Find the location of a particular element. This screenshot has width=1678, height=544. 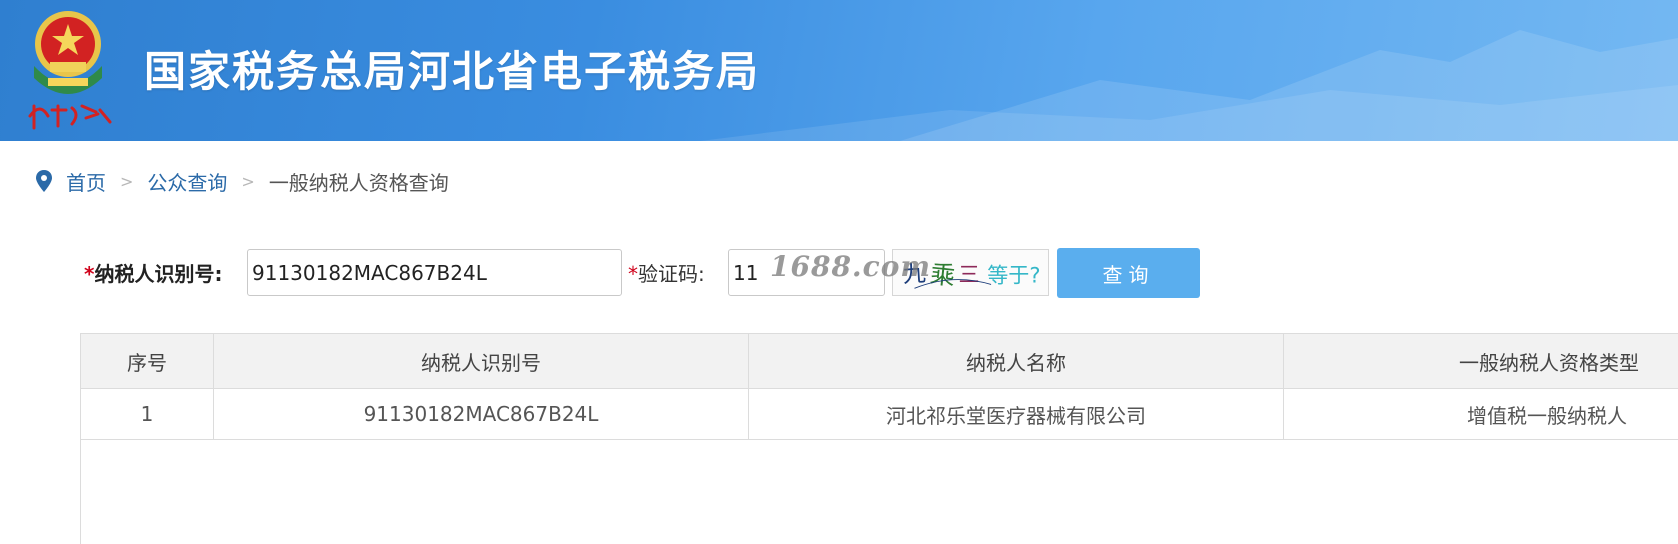

column-header-qualification-type: 一般纳税人资格类型 is located at coordinates (1481, 361).